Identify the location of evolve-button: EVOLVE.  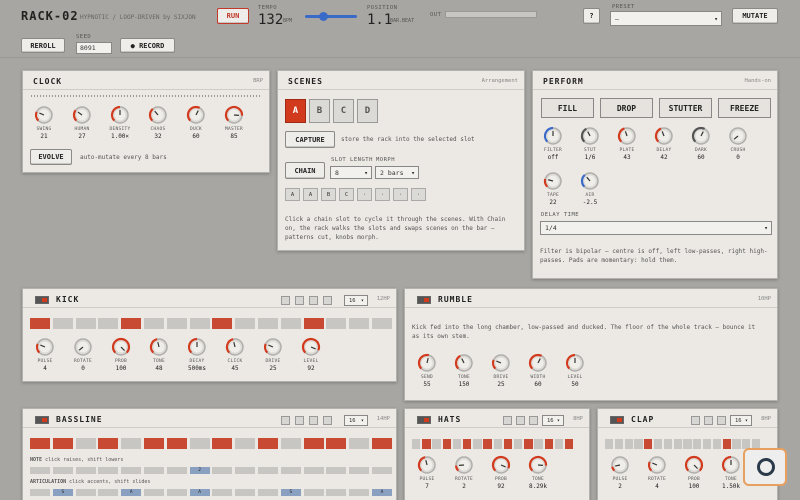
(51, 157).